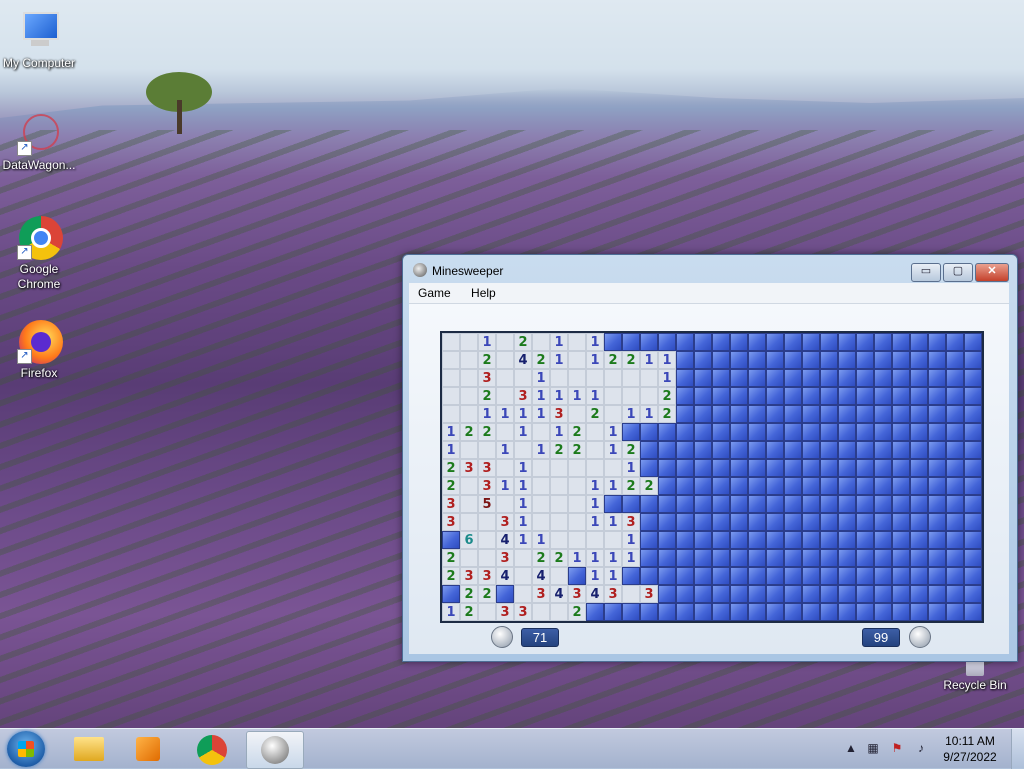  Describe the element at coordinates (212, 749) in the screenshot. I see `taskbar-google-chrome` at that location.